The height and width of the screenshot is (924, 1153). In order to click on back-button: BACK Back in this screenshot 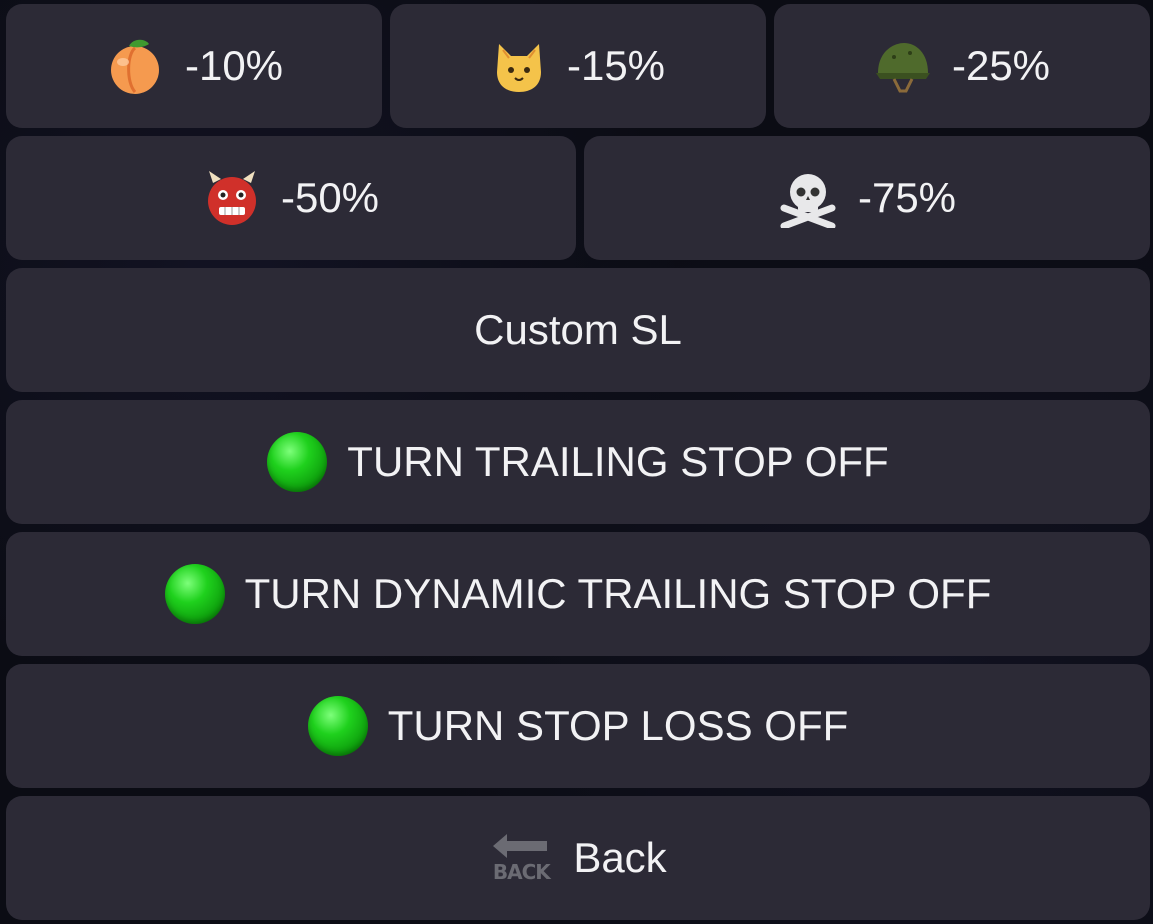, I will do `click(578, 858)`.